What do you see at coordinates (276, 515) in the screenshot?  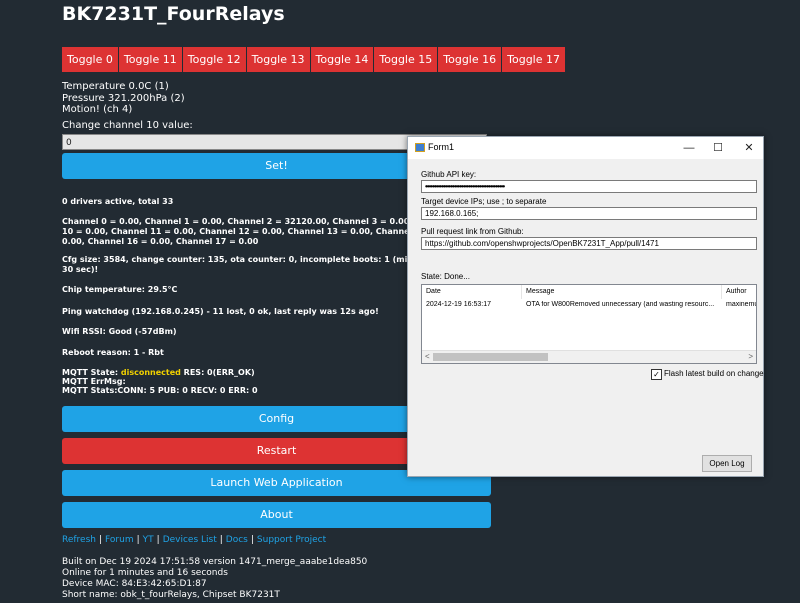 I see `about-button: About` at bounding box center [276, 515].